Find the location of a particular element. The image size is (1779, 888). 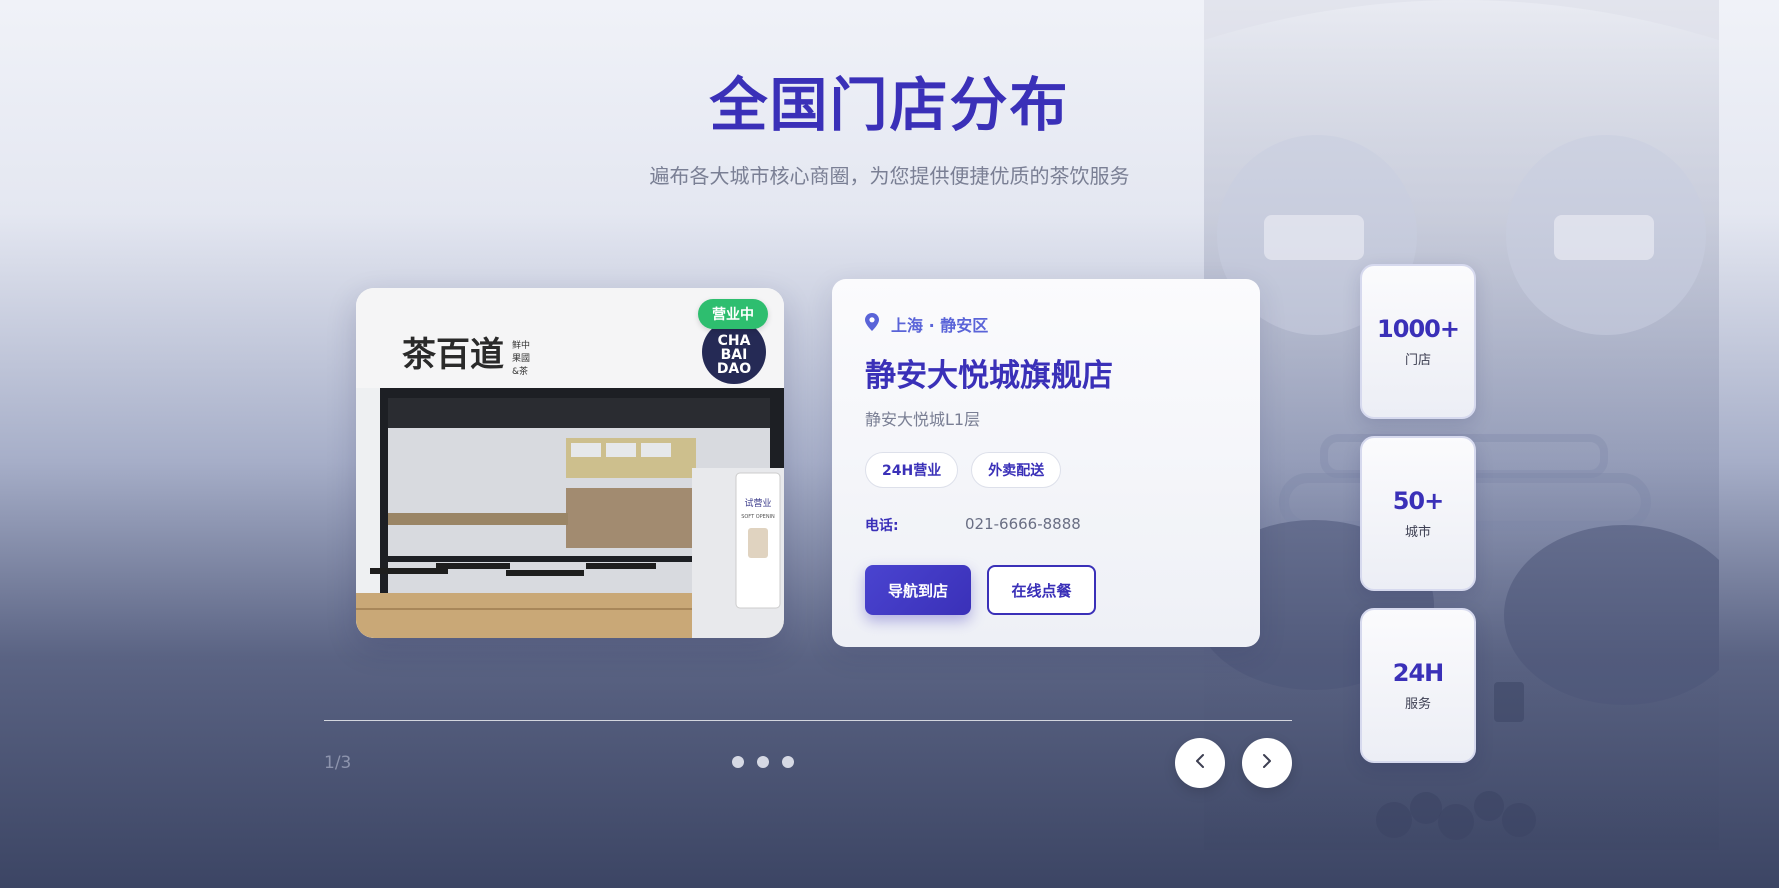

open-status-badge: 营业中 is located at coordinates (733, 314).